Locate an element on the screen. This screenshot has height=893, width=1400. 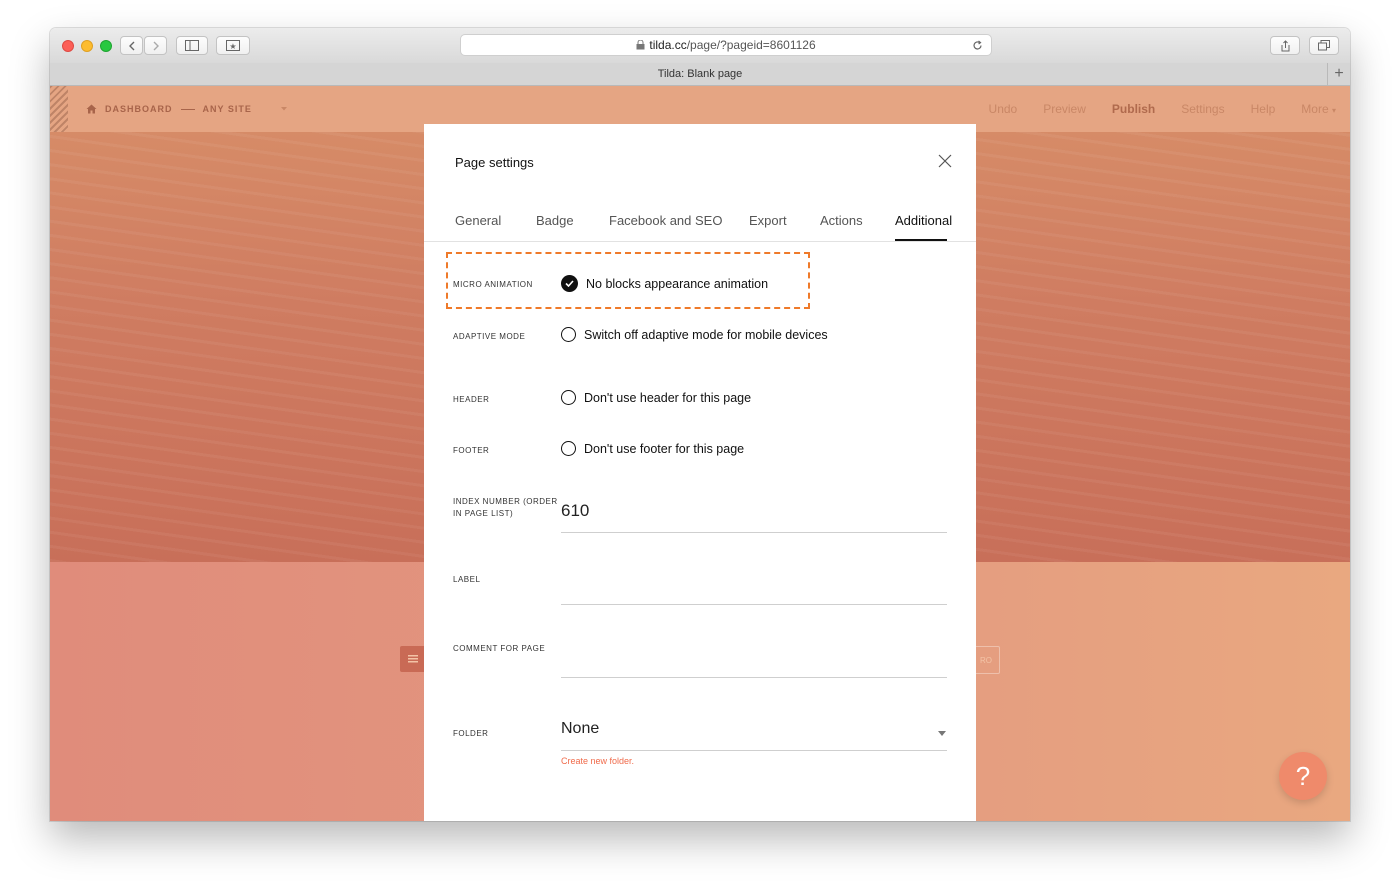
index-number-label-line2: IN PAGE LIST) is located at coordinates (483, 513).